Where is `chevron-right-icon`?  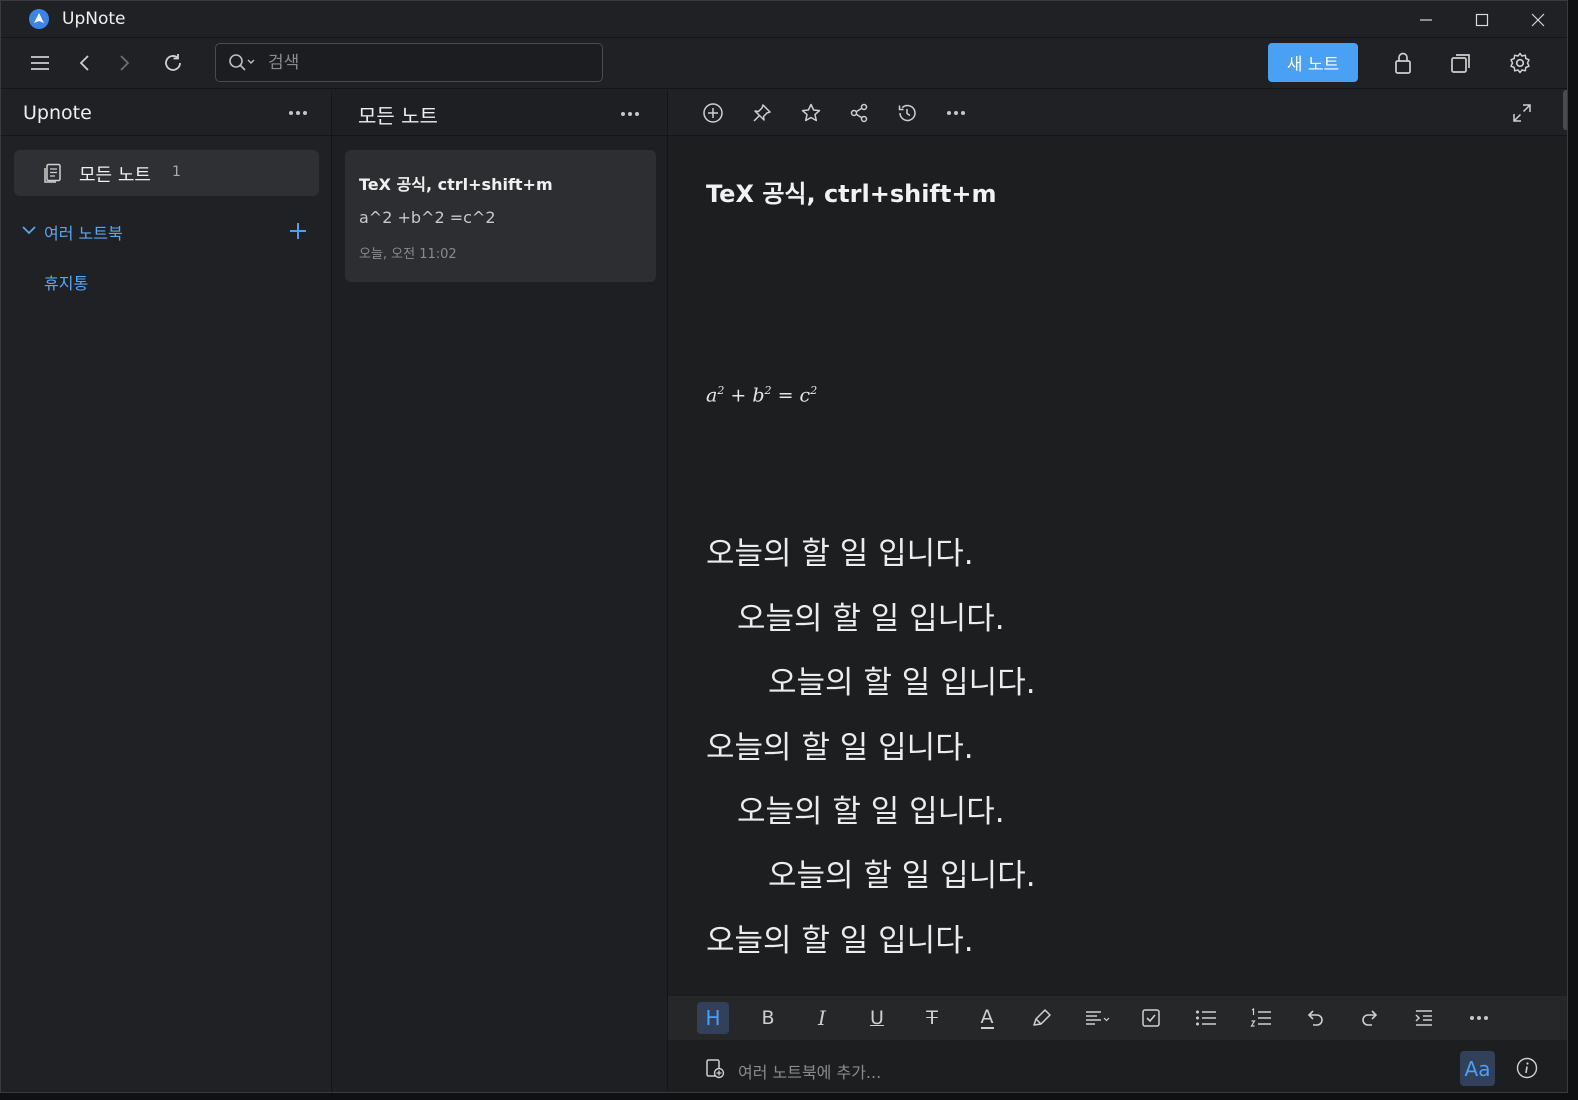 chevron-right-icon is located at coordinates (125, 63).